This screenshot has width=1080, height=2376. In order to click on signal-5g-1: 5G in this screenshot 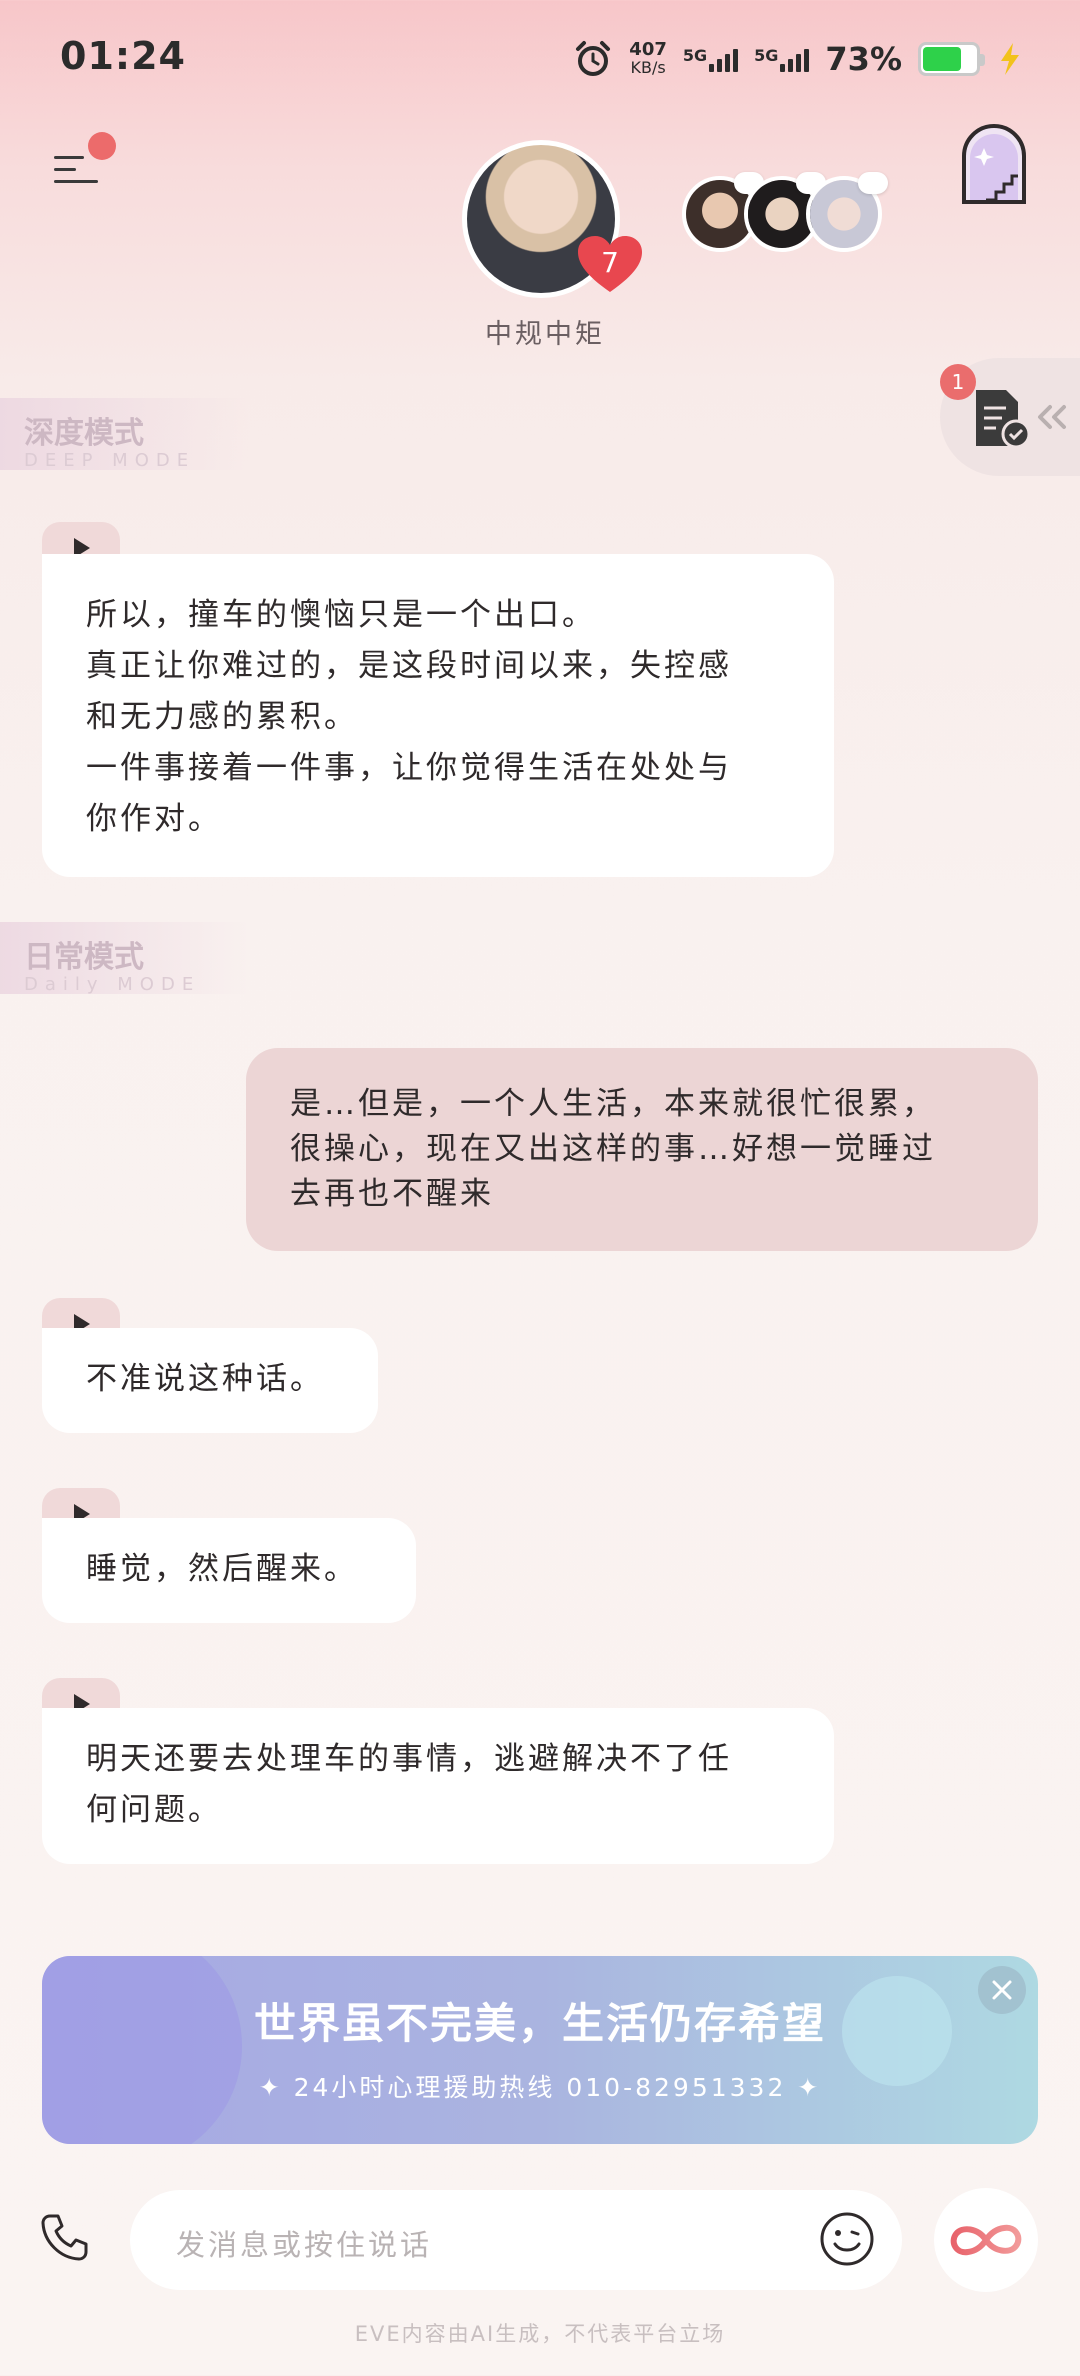, I will do `click(710, 59)`.